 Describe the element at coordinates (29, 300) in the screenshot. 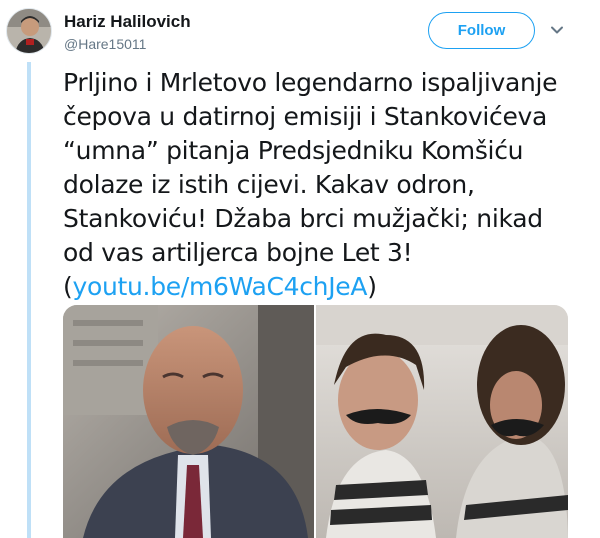

I see `thread-line` at that location.